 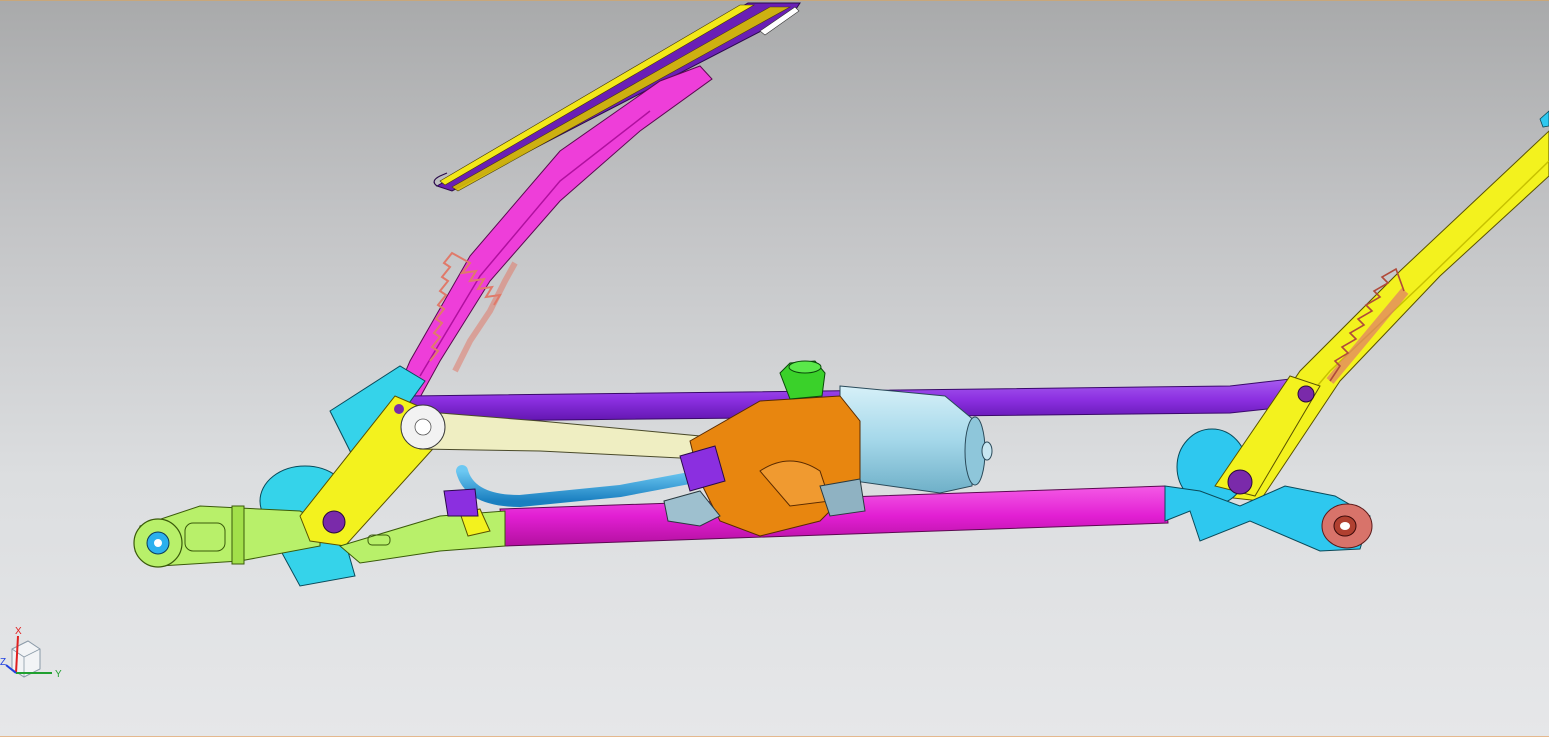 What do you see at coordinates (18, 631) in the screenshot?
I see `triad-x-label: X` at bounding box center [18, 631].